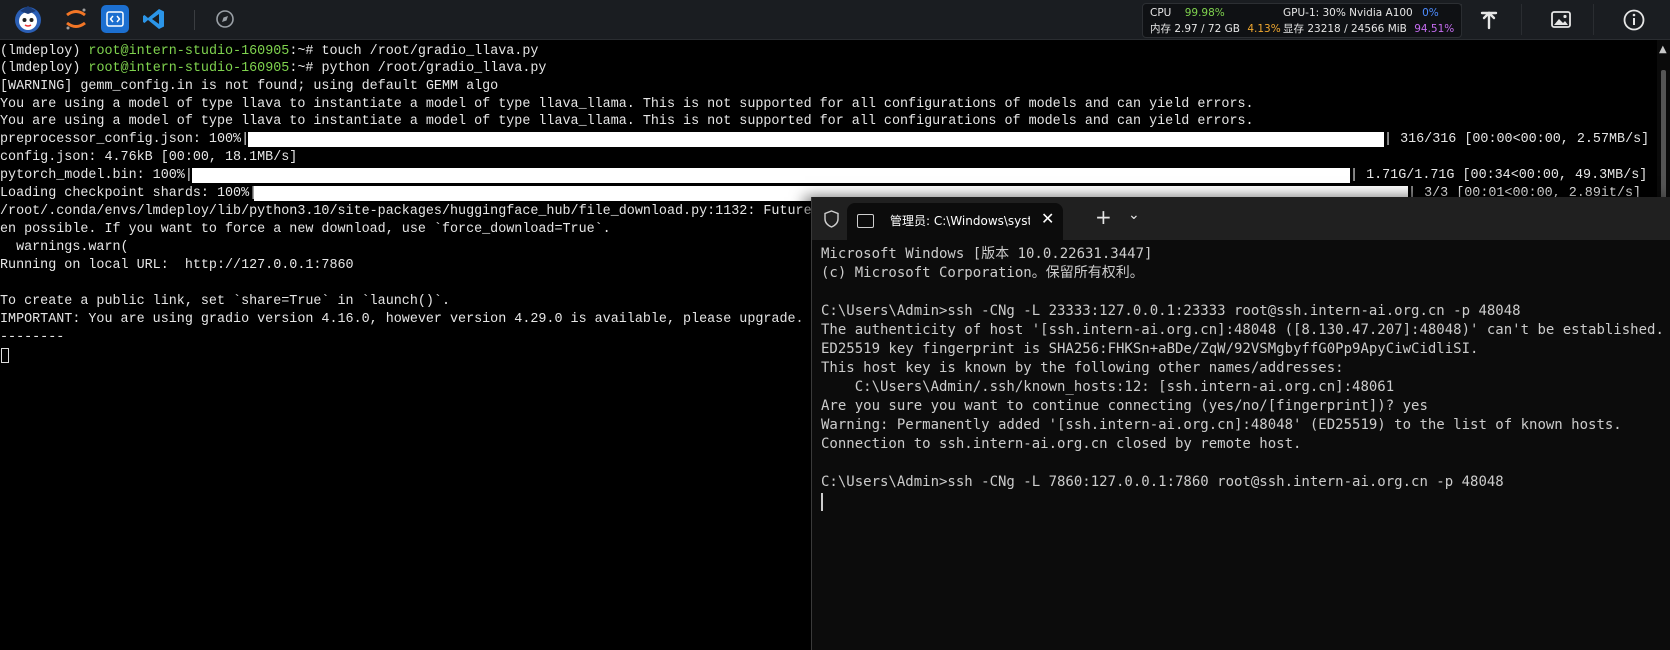 The width and height of the screenshot is (1670, 650). What do you see at coordinates (76, 19) in the screenshot?
I see `jupyter-icon` at bounding box center [76, 19].